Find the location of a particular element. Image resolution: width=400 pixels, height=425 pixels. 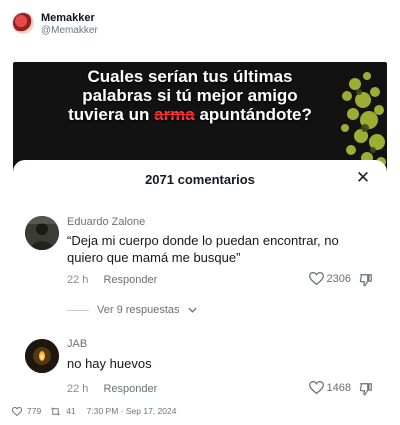

post-timestamp: 7:30 PM · Sep 17, 2024 is located at coordinates (132, 411).